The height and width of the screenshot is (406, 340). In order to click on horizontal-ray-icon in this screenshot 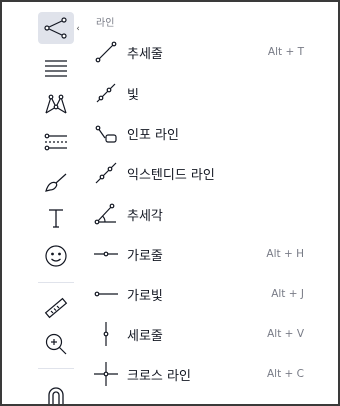, I will do `click(106, 294)`.